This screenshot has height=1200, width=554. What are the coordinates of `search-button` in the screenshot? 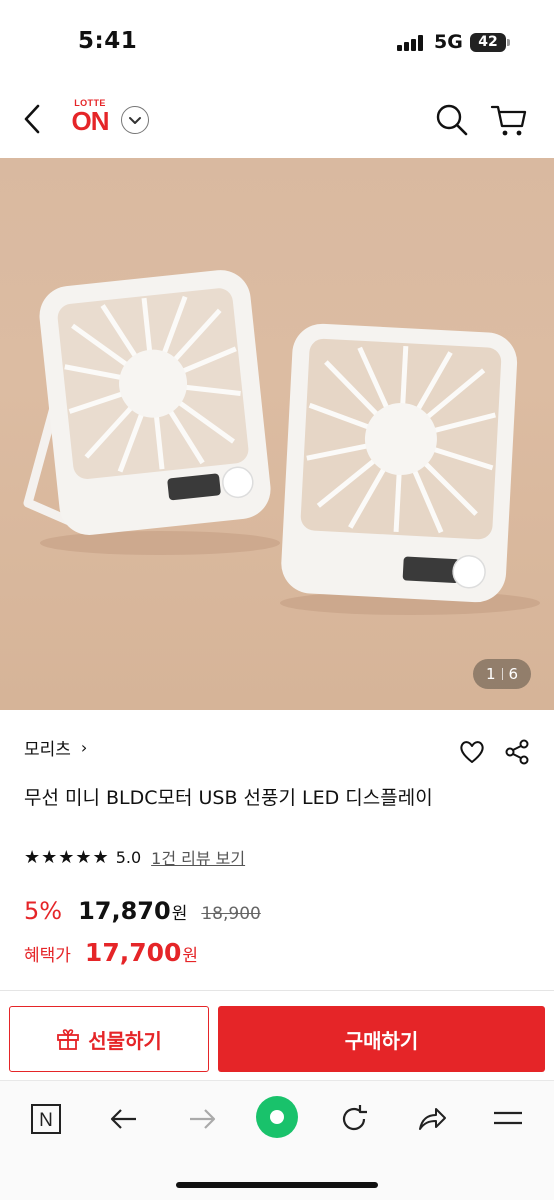 It's located at (452, 120).